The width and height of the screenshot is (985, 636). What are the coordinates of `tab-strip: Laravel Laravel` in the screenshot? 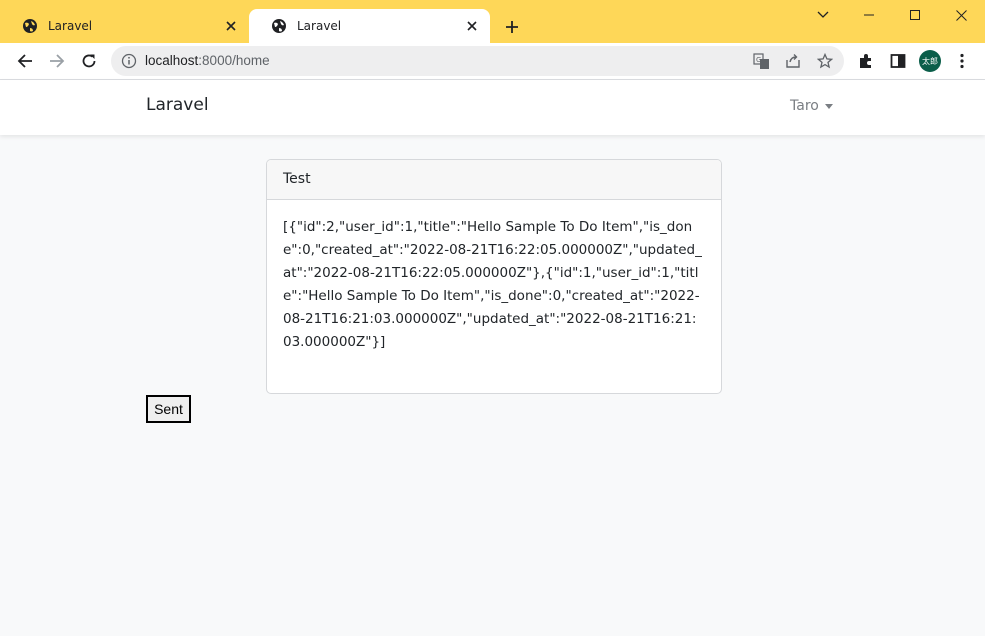 It's located at (492, 21).